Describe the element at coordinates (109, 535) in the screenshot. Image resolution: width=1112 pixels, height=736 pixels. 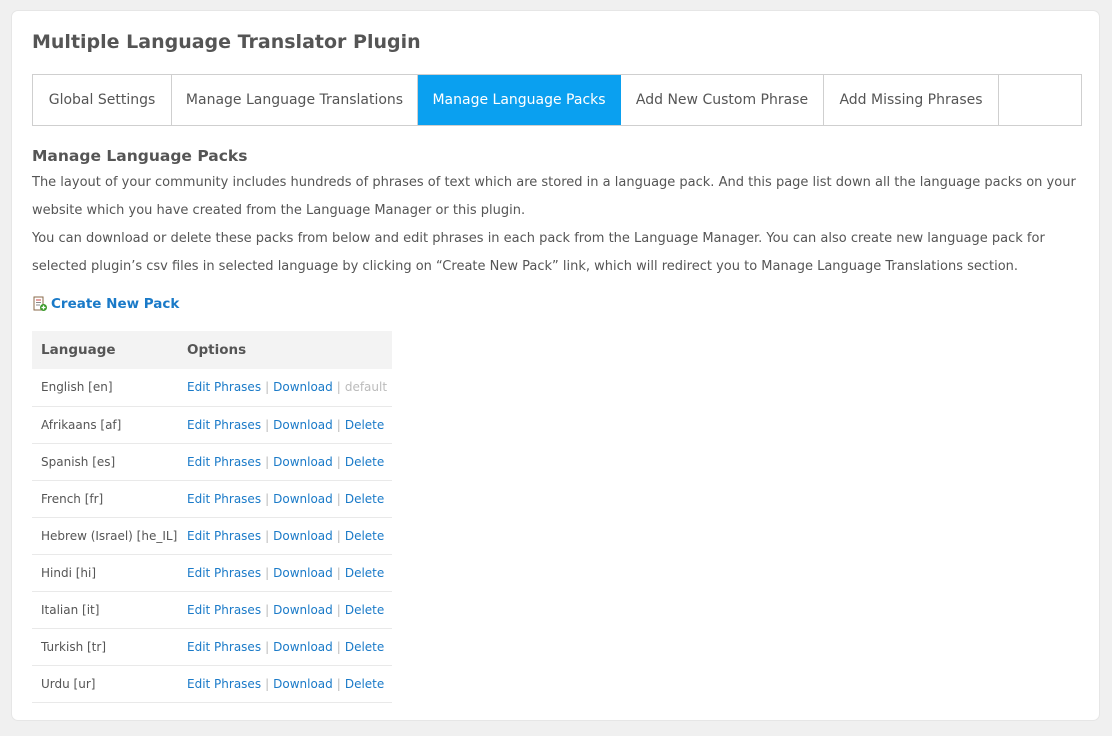
I see `language-cell: Hebrew (Israel) [he_IL]` at that location.